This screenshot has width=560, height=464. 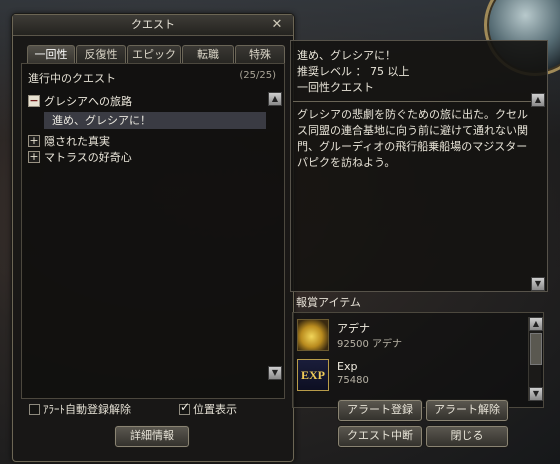 I want to click on alert-register-button: アラート登録, so click(x=380, y=410).